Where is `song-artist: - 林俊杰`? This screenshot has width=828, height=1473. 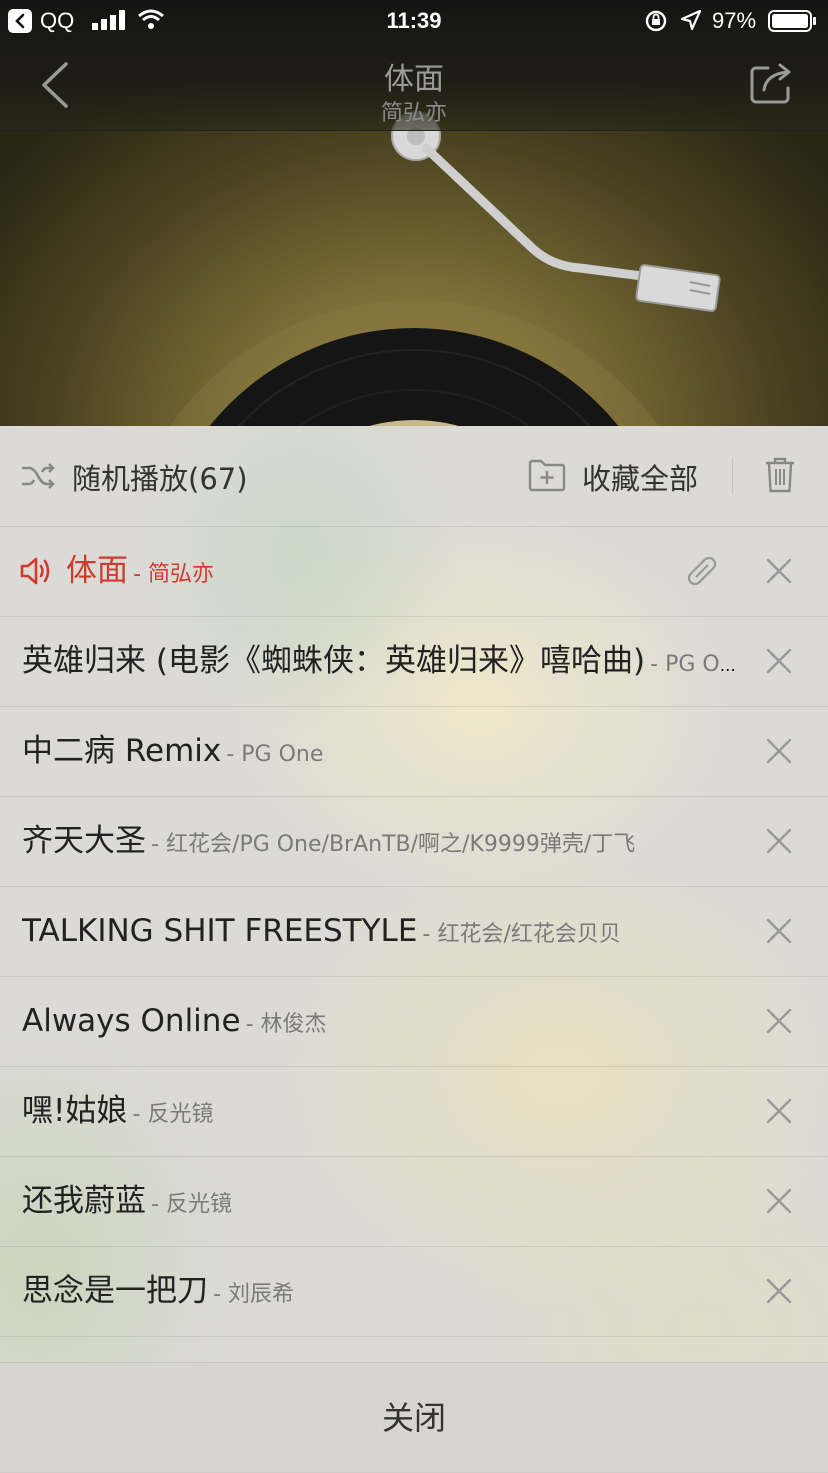 song-artist: - 林俊杰 is located at coordinates (286, 1024).